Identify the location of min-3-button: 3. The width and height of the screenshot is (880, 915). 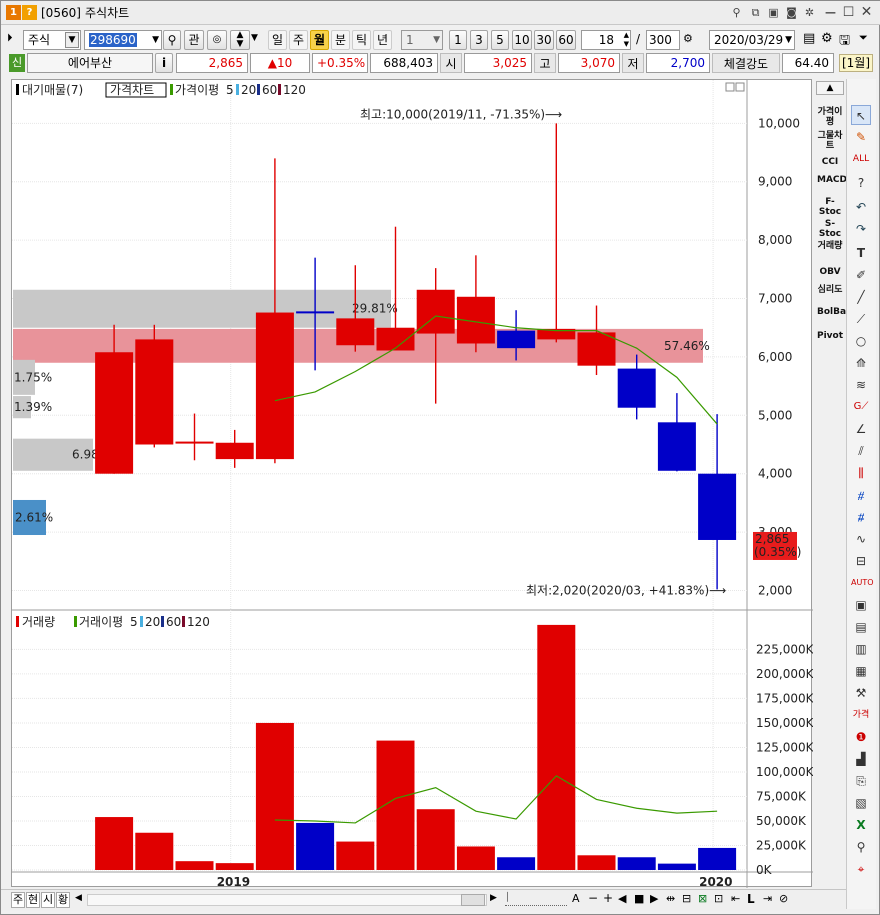
(479, 40).